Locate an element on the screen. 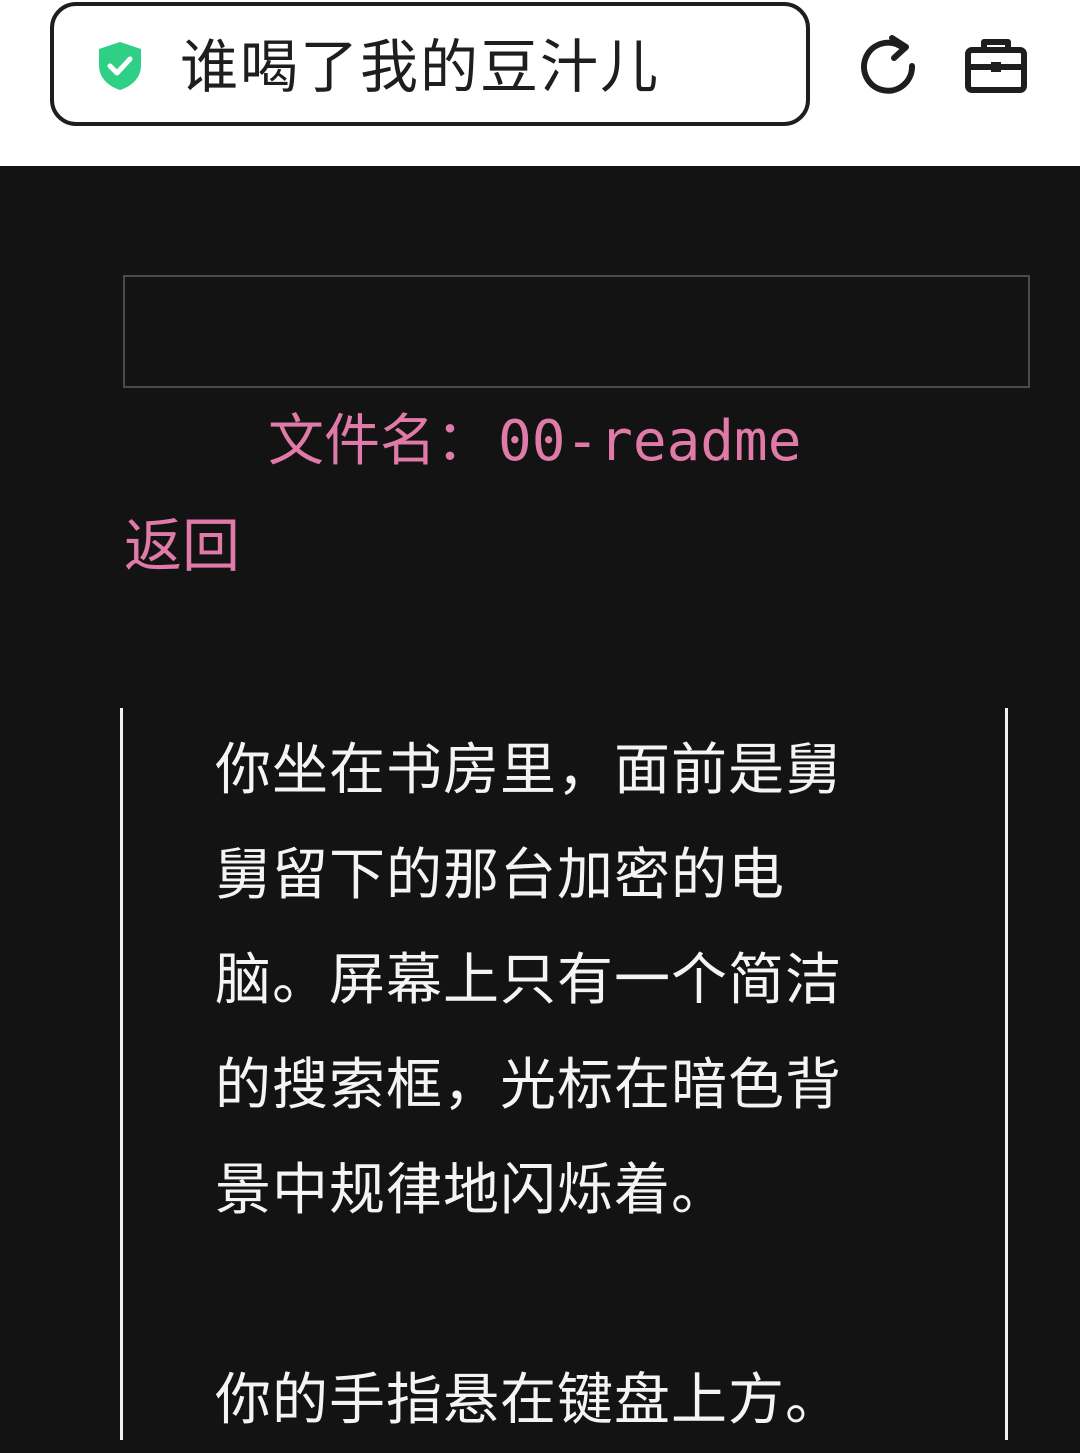 The height and width of the screenshot is (1453, 1080). back-link: 返回 is located at coordinates (182, 546).